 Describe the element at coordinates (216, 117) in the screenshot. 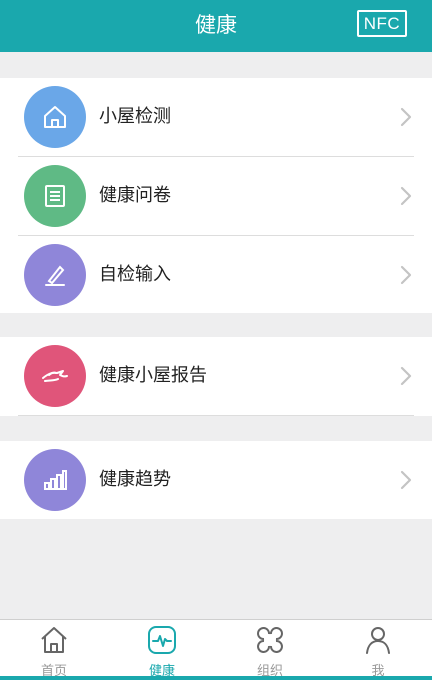

I see `menu-item-house-check: 小屋检测` at that location.